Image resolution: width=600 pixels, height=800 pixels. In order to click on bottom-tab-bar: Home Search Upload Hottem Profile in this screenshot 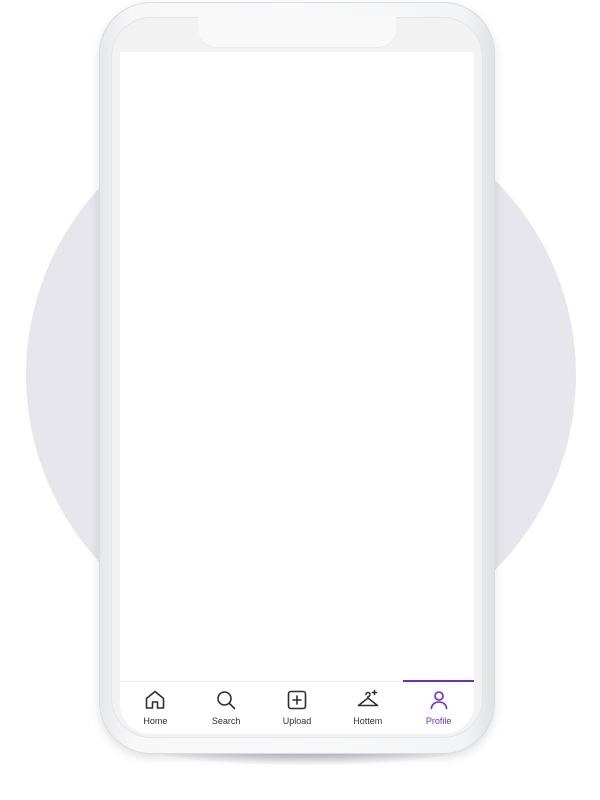, I will do `click(297, 707)`.